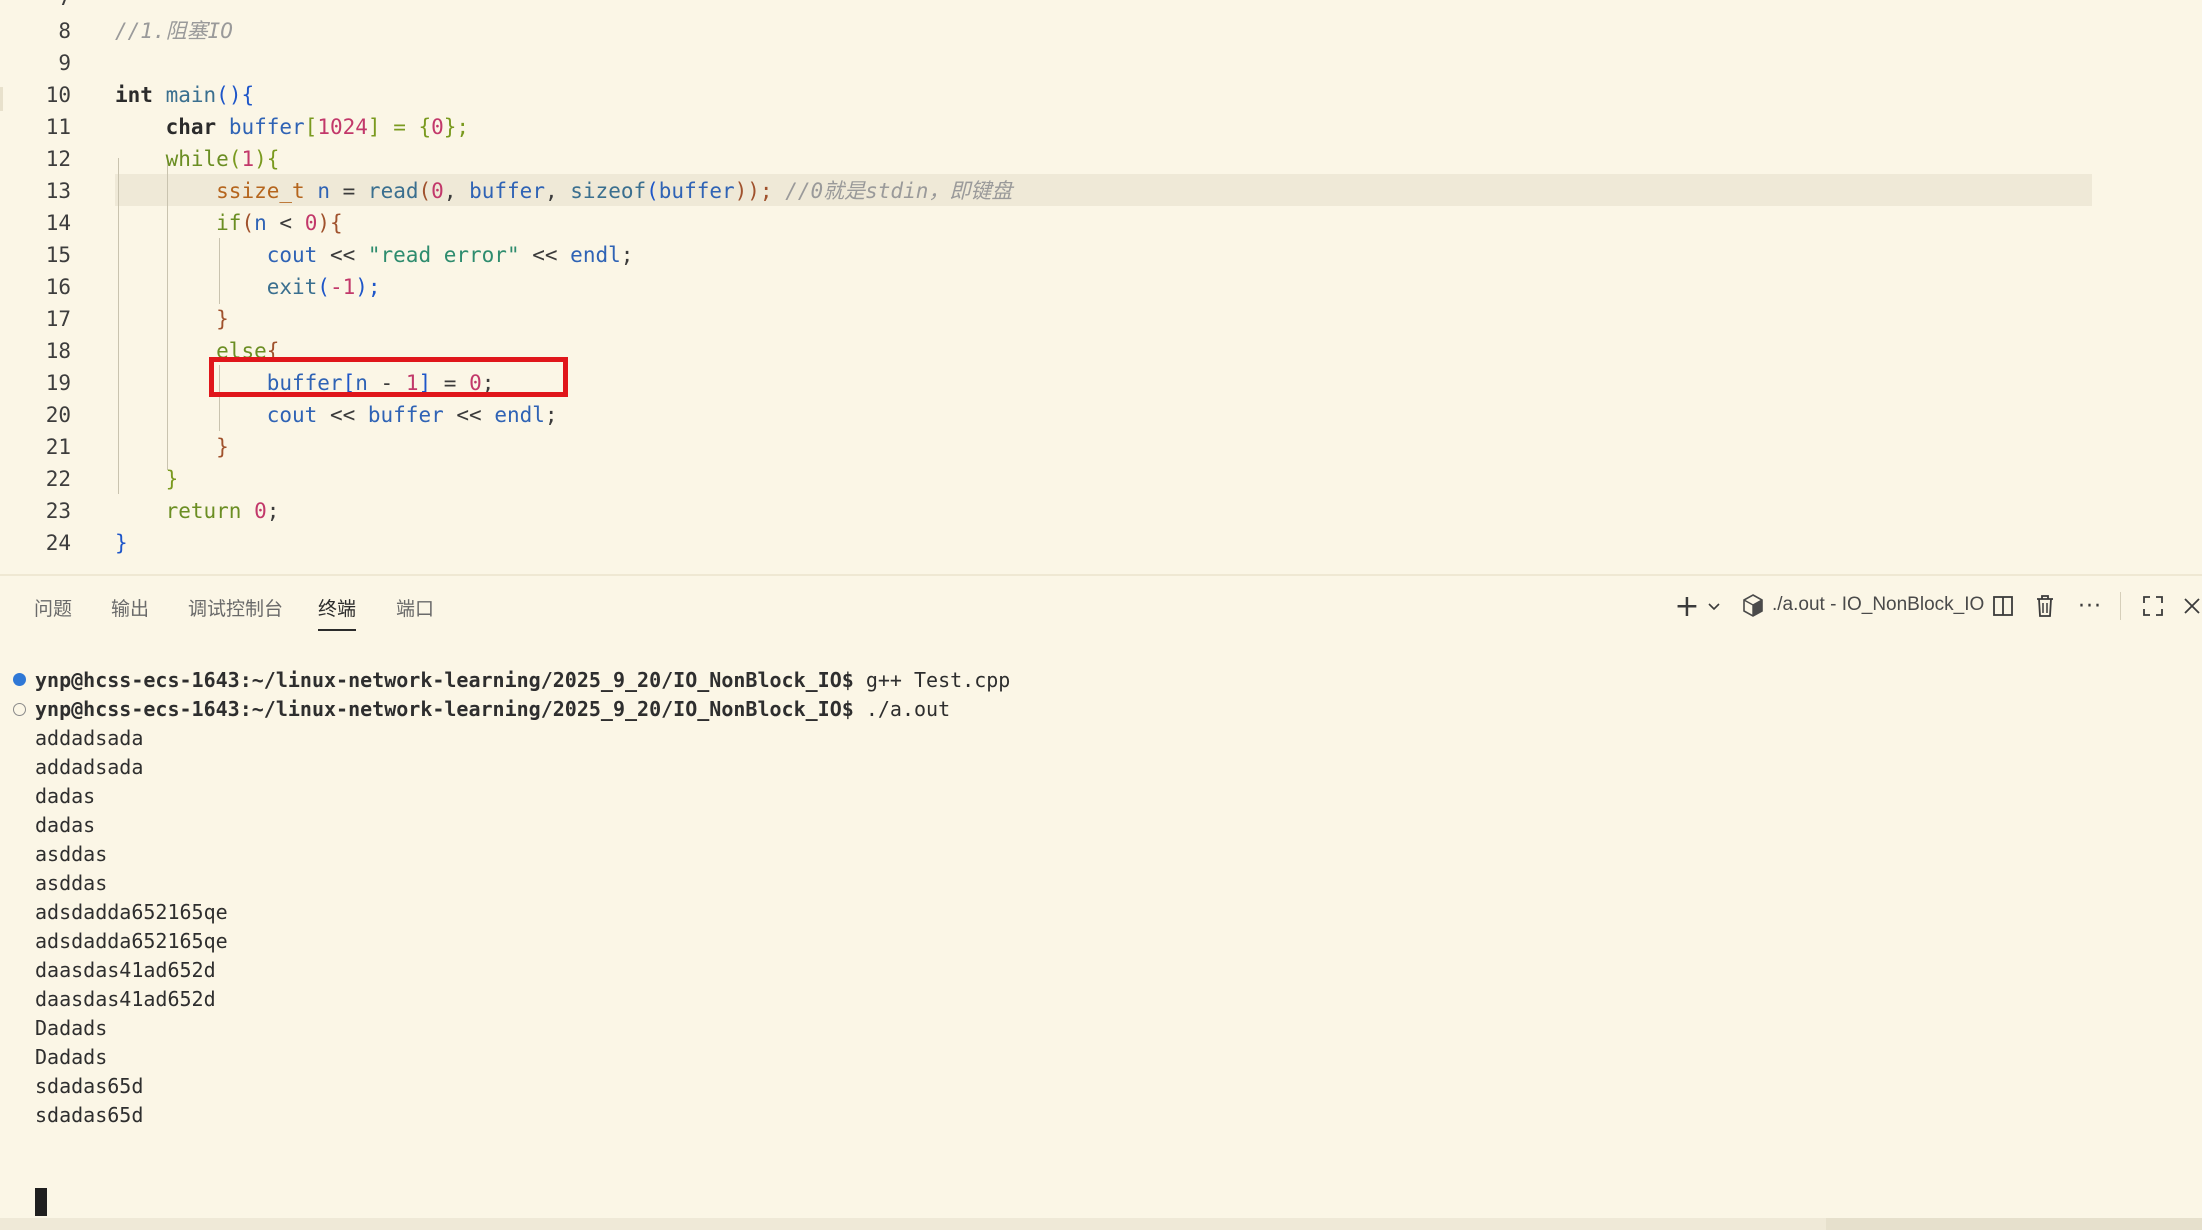 The image size is (2202, 1230). What do you see at coordinates (1714, 606) in the screenshot?
I see `chevron-down-icon` at bounding box center [1714, 606].